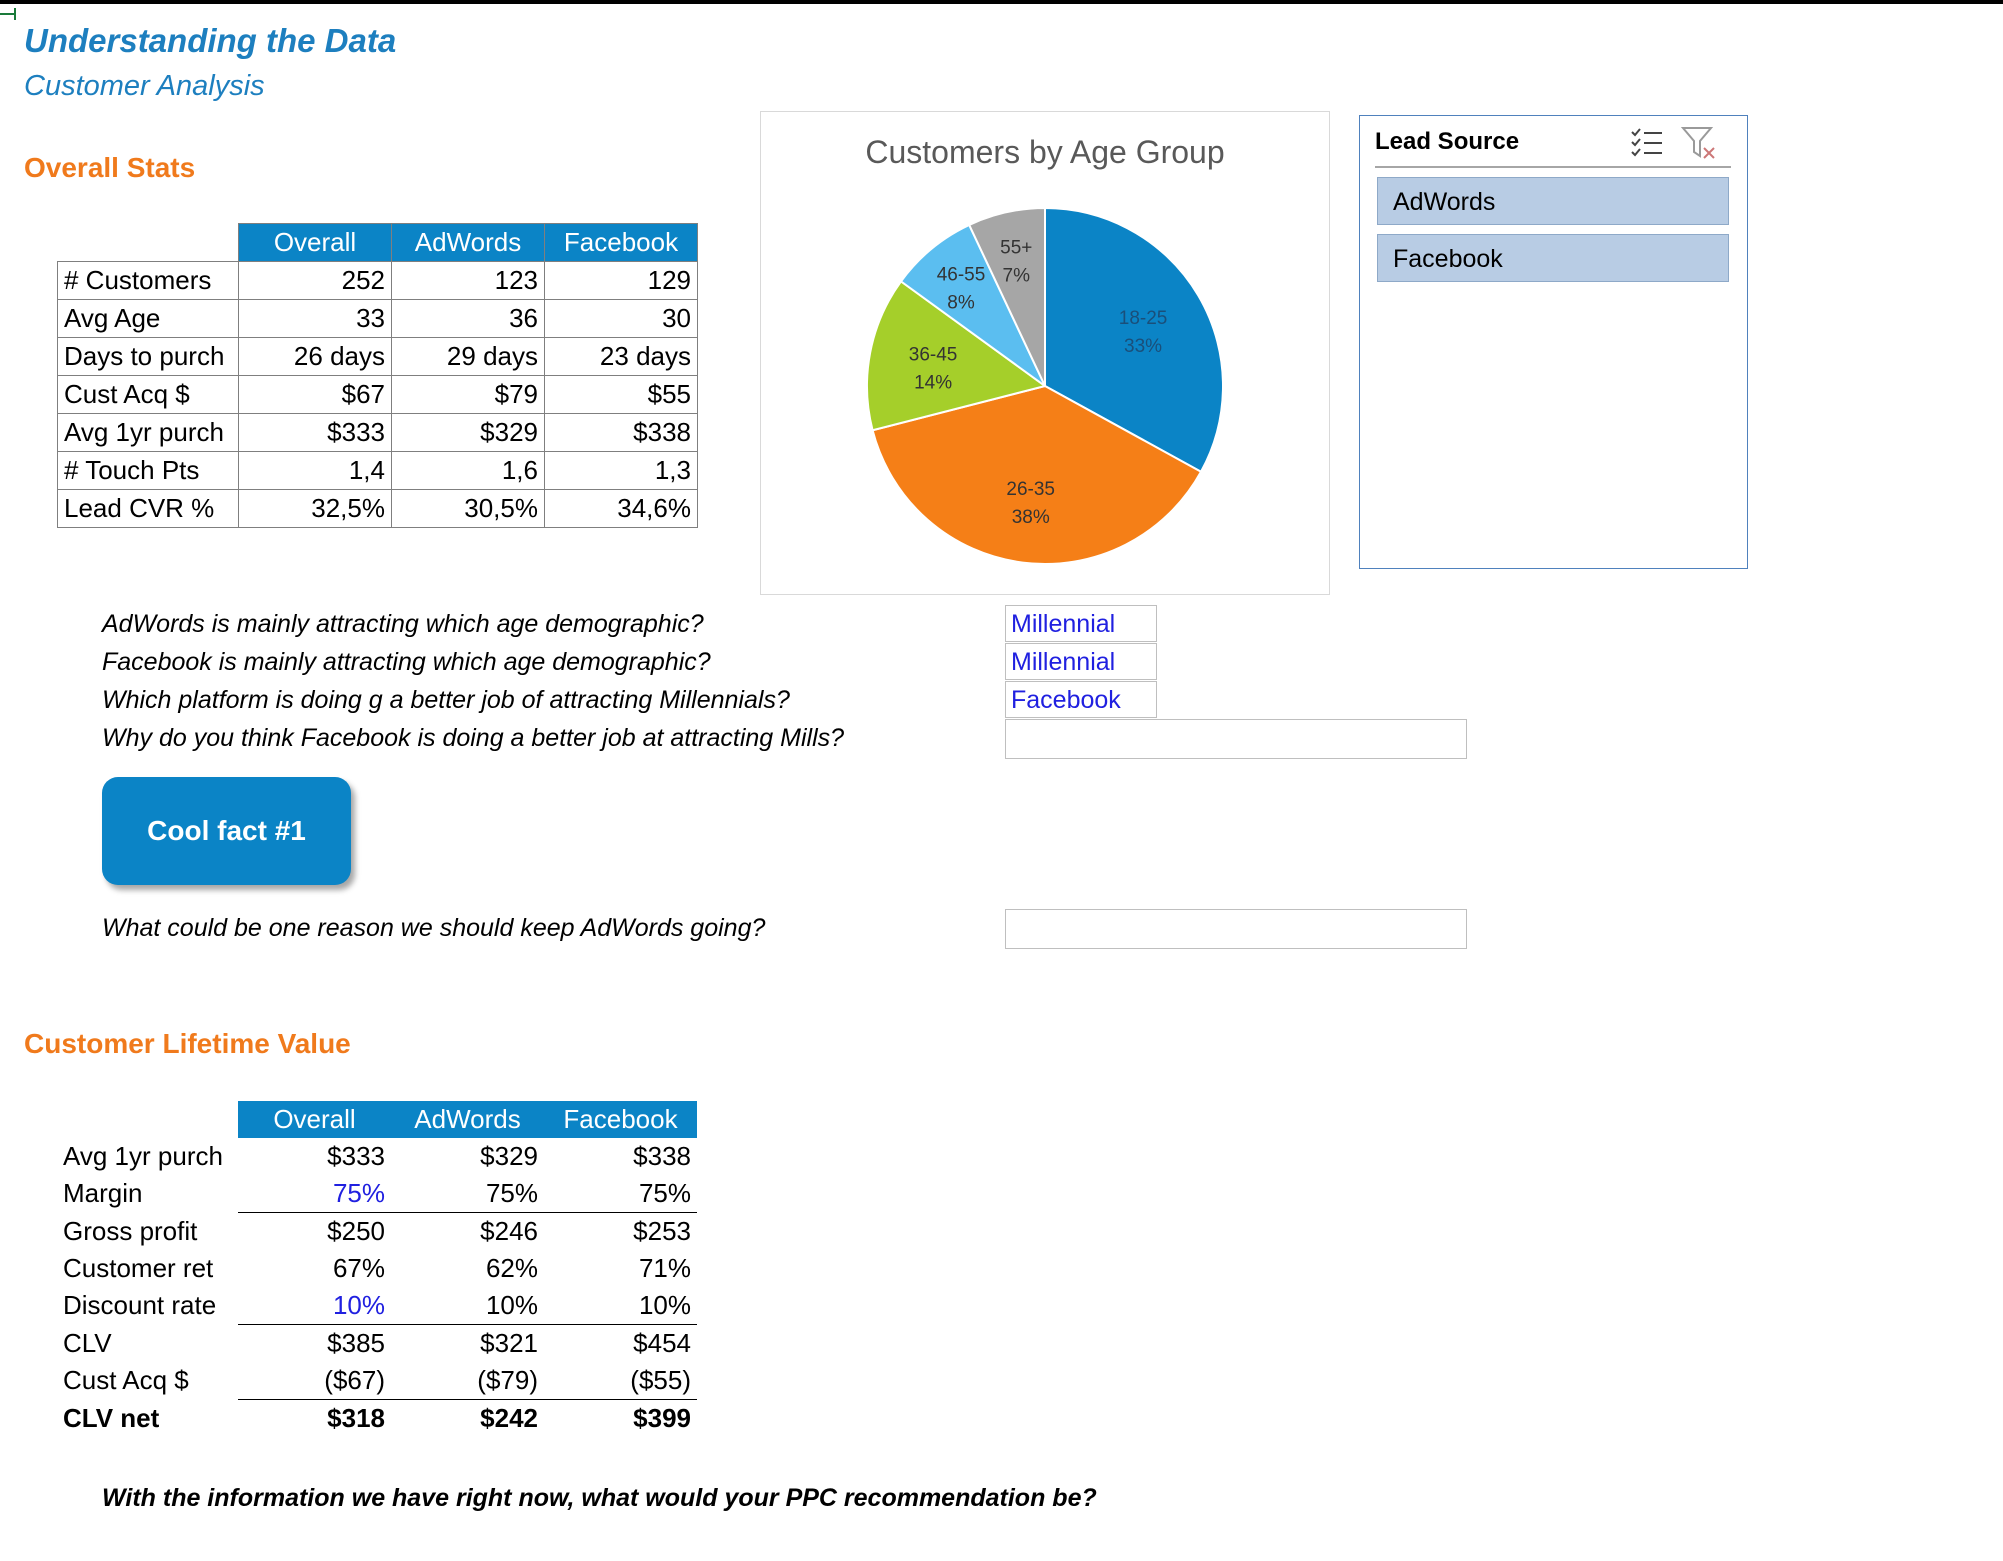  Describe the element at coordinates (933, 383) in the screenshot. I see `pie-percent-label: 14%` at that location.